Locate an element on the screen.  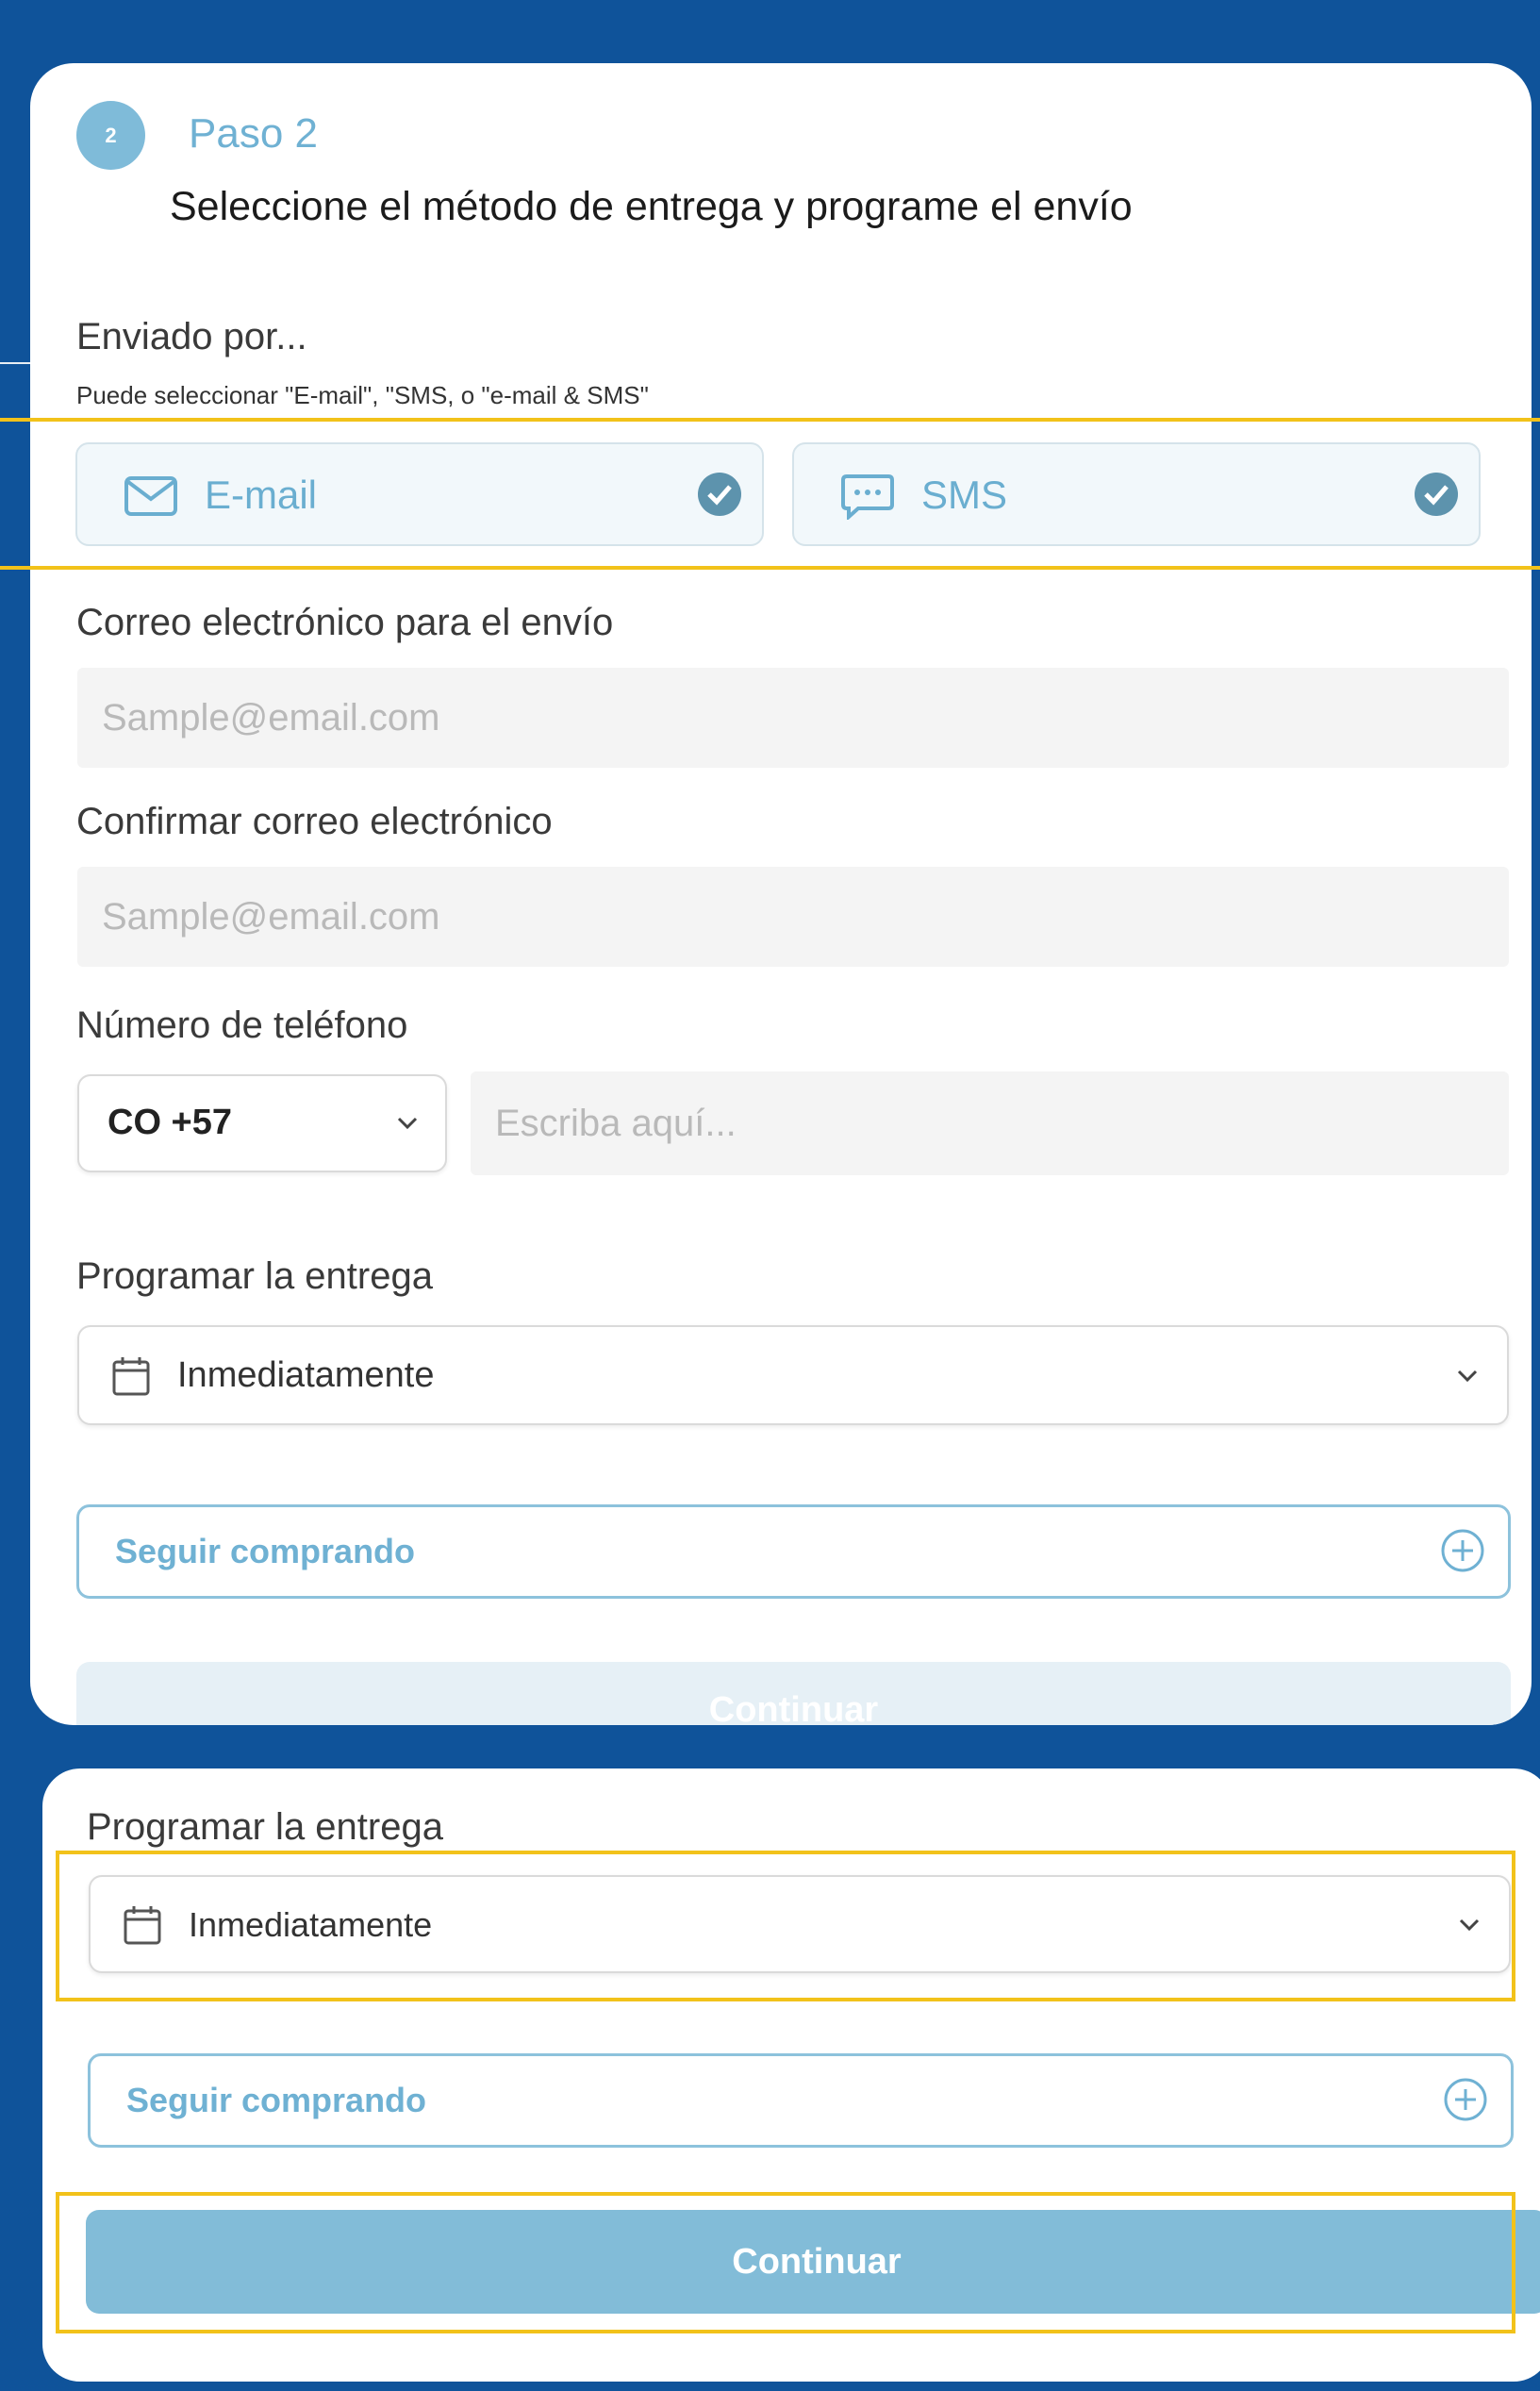
schedule-select: Inmediatamente is located at coordinates (793, 1375).